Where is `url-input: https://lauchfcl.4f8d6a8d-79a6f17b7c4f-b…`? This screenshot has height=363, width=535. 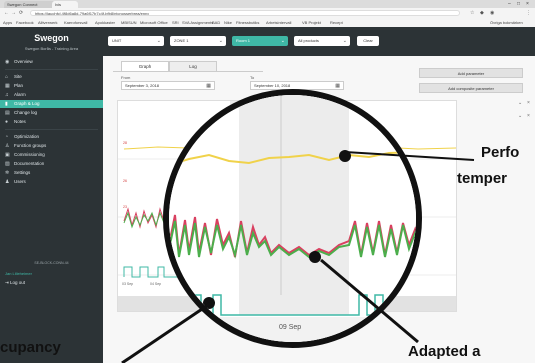
url-input: https://lauchfcl.4f8d6a8d-79a6f17b7c4f-b… is located at coordinates (245, 13).